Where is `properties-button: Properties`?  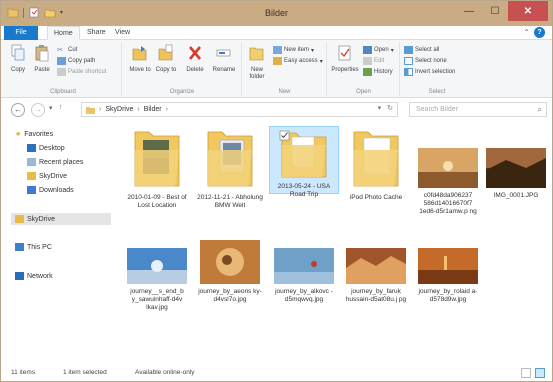 properties-button: Properties is located at coordinates (345, 59).